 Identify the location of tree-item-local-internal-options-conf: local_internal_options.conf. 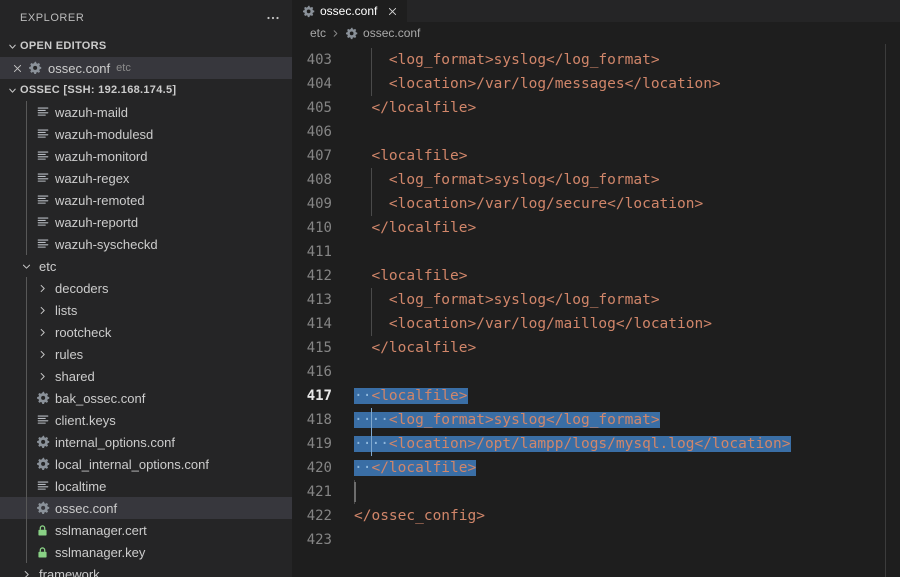
(146, 464).